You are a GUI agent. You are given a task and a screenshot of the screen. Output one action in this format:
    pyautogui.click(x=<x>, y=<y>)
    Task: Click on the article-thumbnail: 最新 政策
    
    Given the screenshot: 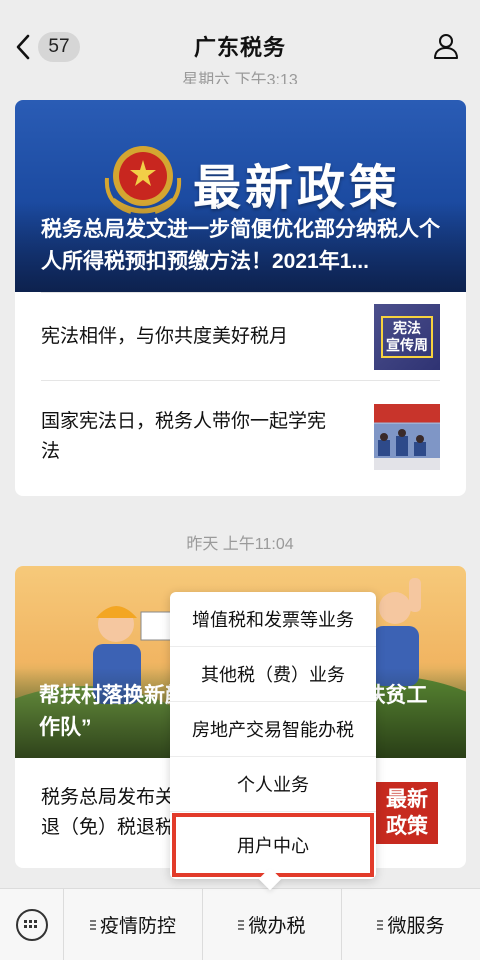 What is the action you would take?
    pyautogui.click(x=407, y=813)
    